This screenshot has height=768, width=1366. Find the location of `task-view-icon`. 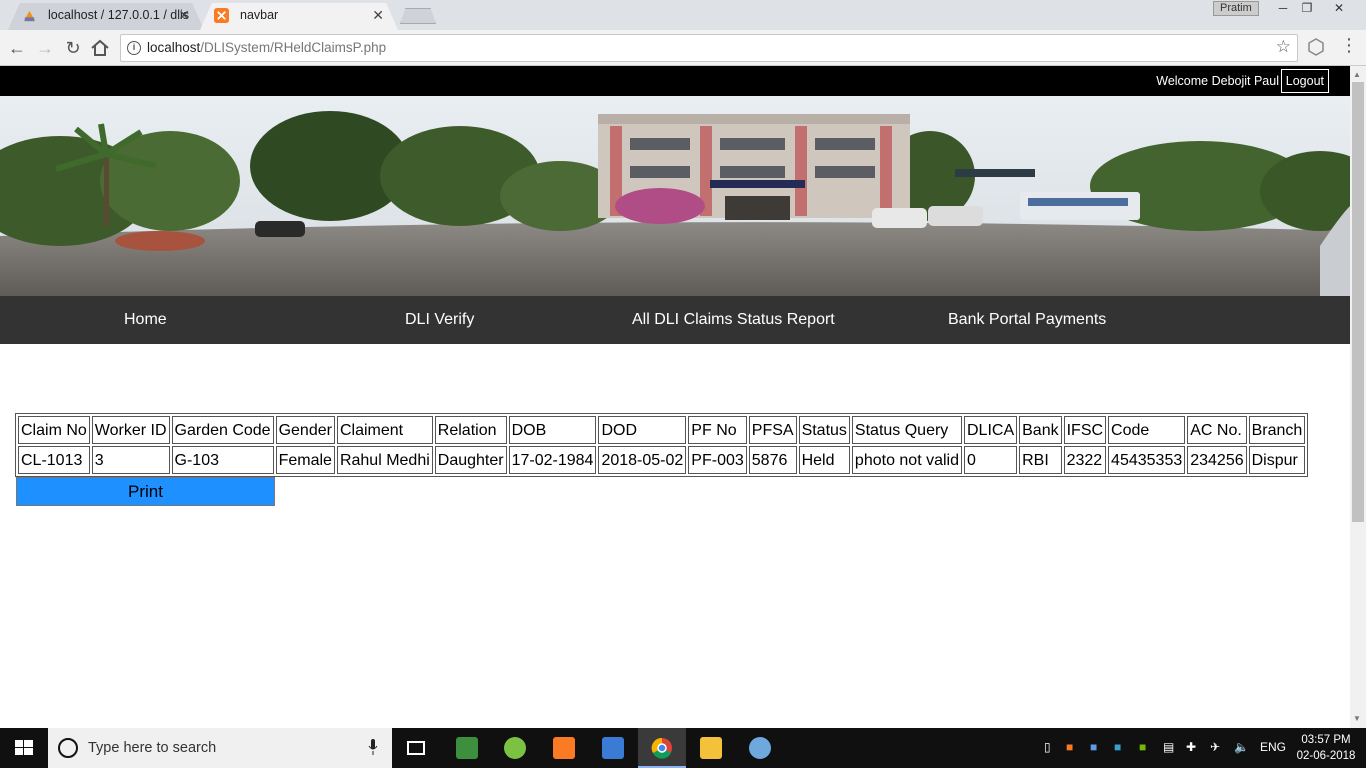

task-view-icon is located at coordinates (416, 748).